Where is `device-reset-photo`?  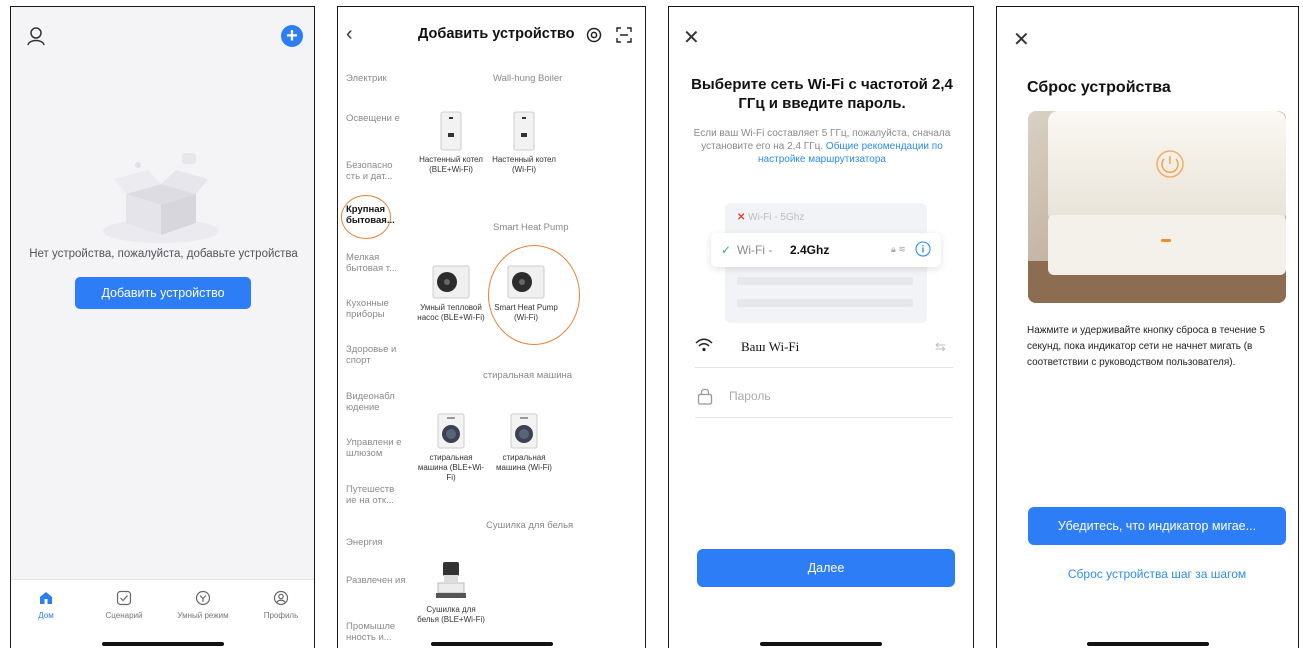 device-reset-photo is located at coordinates (1157, 207).